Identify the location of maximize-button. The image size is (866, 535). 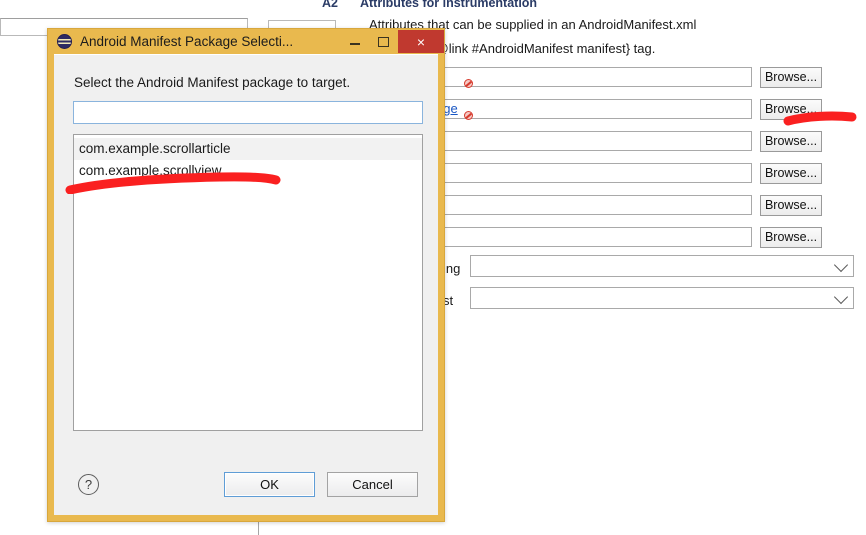
(383, 42).